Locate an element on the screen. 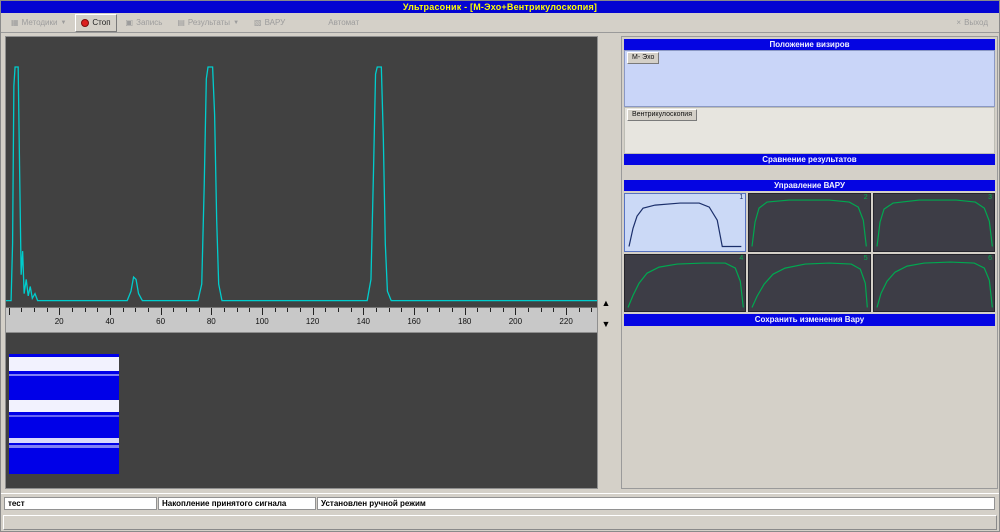 The width and height of the screenshot is (1000, 532). ruler-label: 140 is located at coordinates (363, 321).